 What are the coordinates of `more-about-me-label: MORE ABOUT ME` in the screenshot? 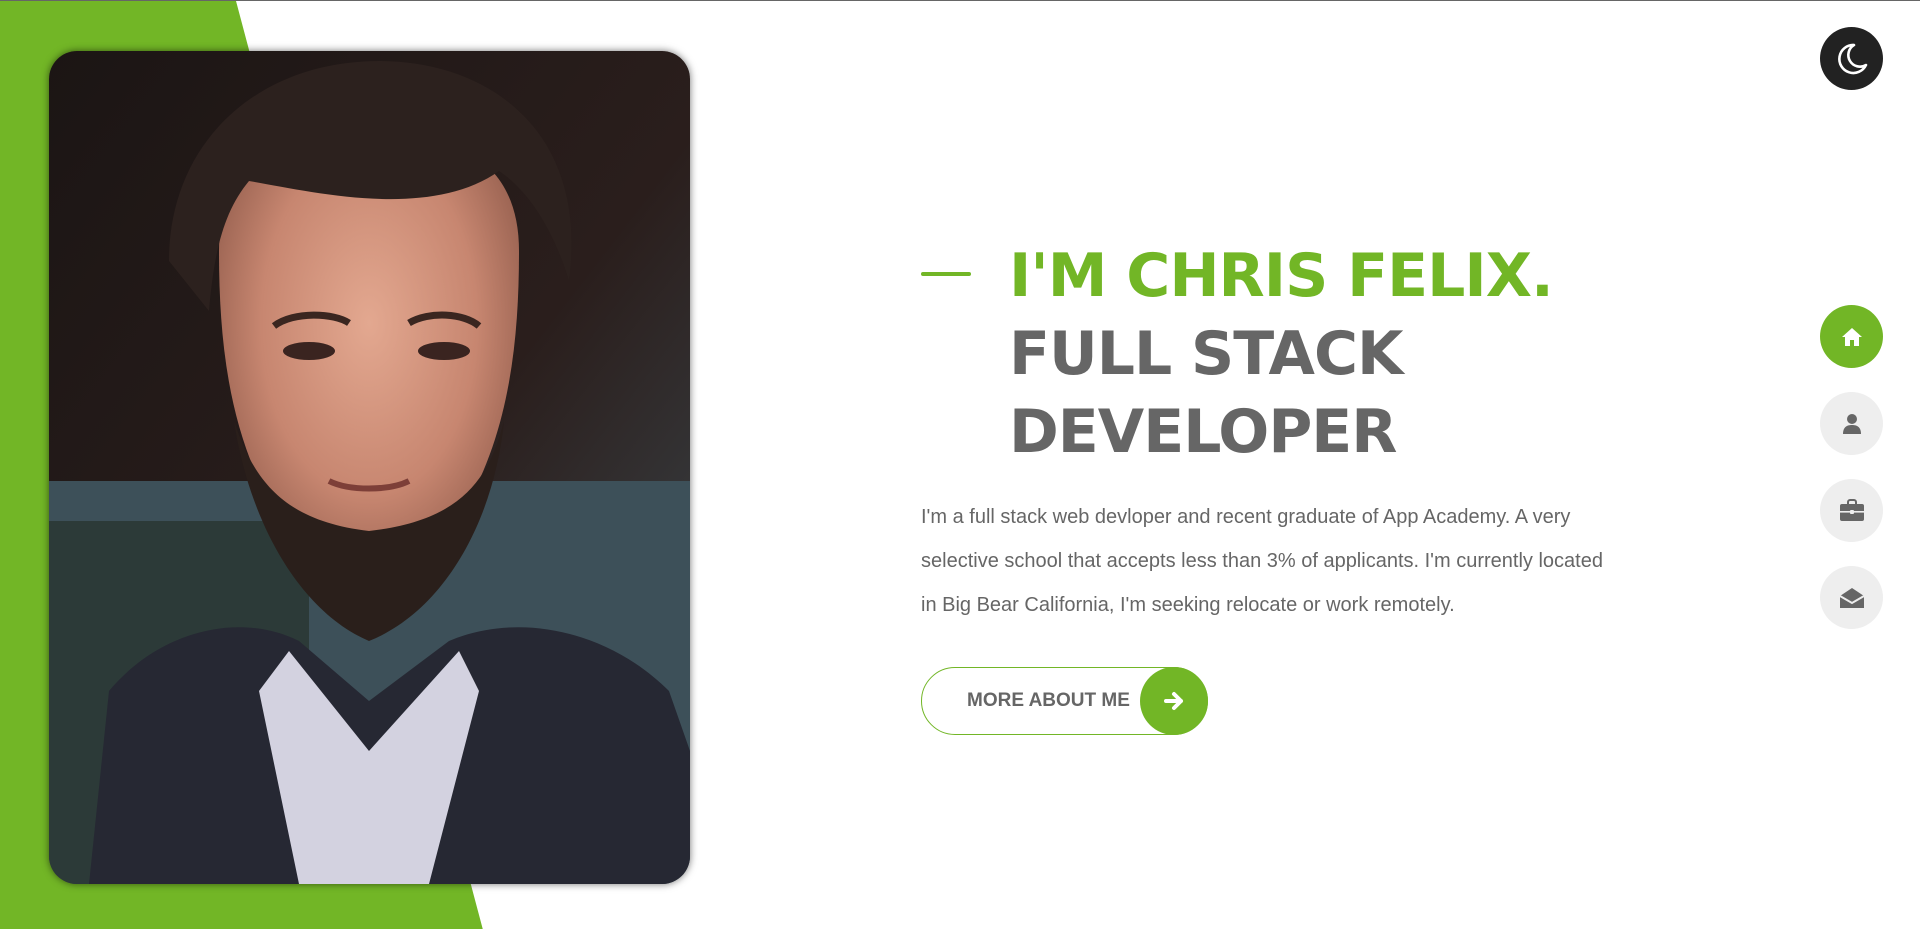 It's located at (1048, 700).